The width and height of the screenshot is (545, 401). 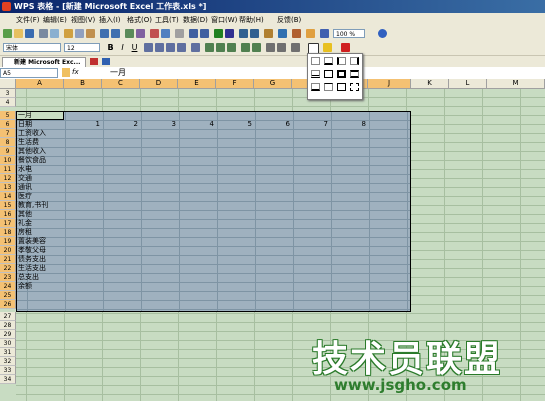 I want to click on row-header: 11, so click(x=8, y=169).